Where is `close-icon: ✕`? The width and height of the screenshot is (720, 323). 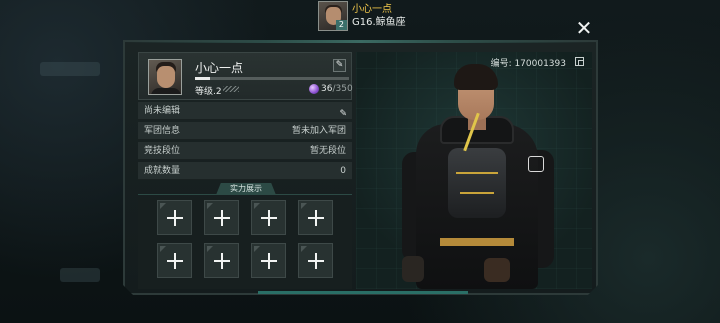 close-icon: ✕ is located at coordinates (584, 28).